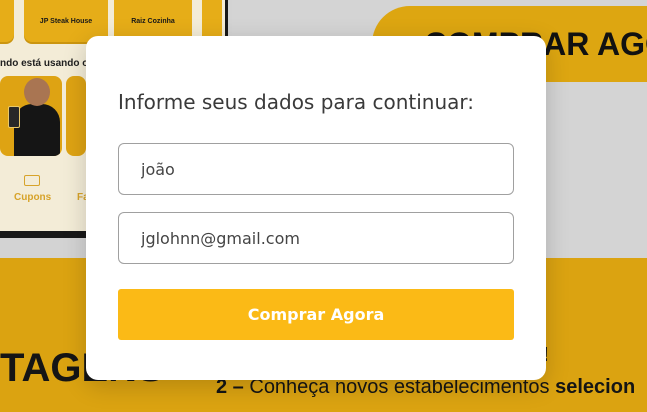 Image resolution: width=647 pixels, height=412 pixels. Describe the element at coordinates (316, 169) in the screenshot. I see `name-field` at that location.